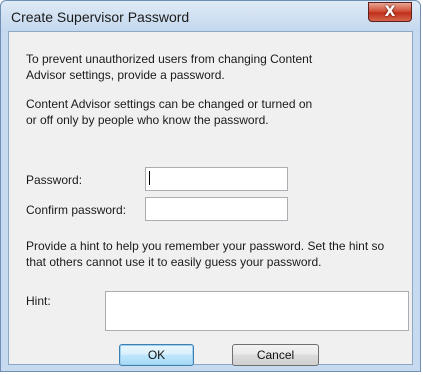  What do you see at coordinates (149, 178) in the screenshot?
I see `text-caret` at bounding box center [149, 178].